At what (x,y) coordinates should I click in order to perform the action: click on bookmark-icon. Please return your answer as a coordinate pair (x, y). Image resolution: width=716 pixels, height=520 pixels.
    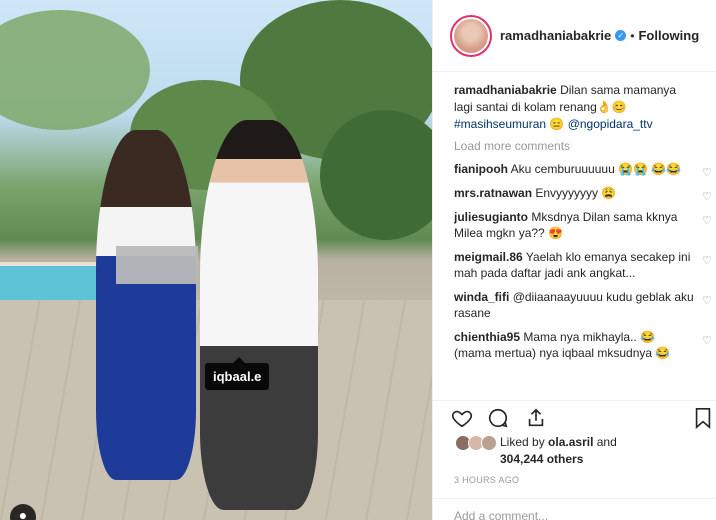
    Looking at the image, I should click on (703, 420).